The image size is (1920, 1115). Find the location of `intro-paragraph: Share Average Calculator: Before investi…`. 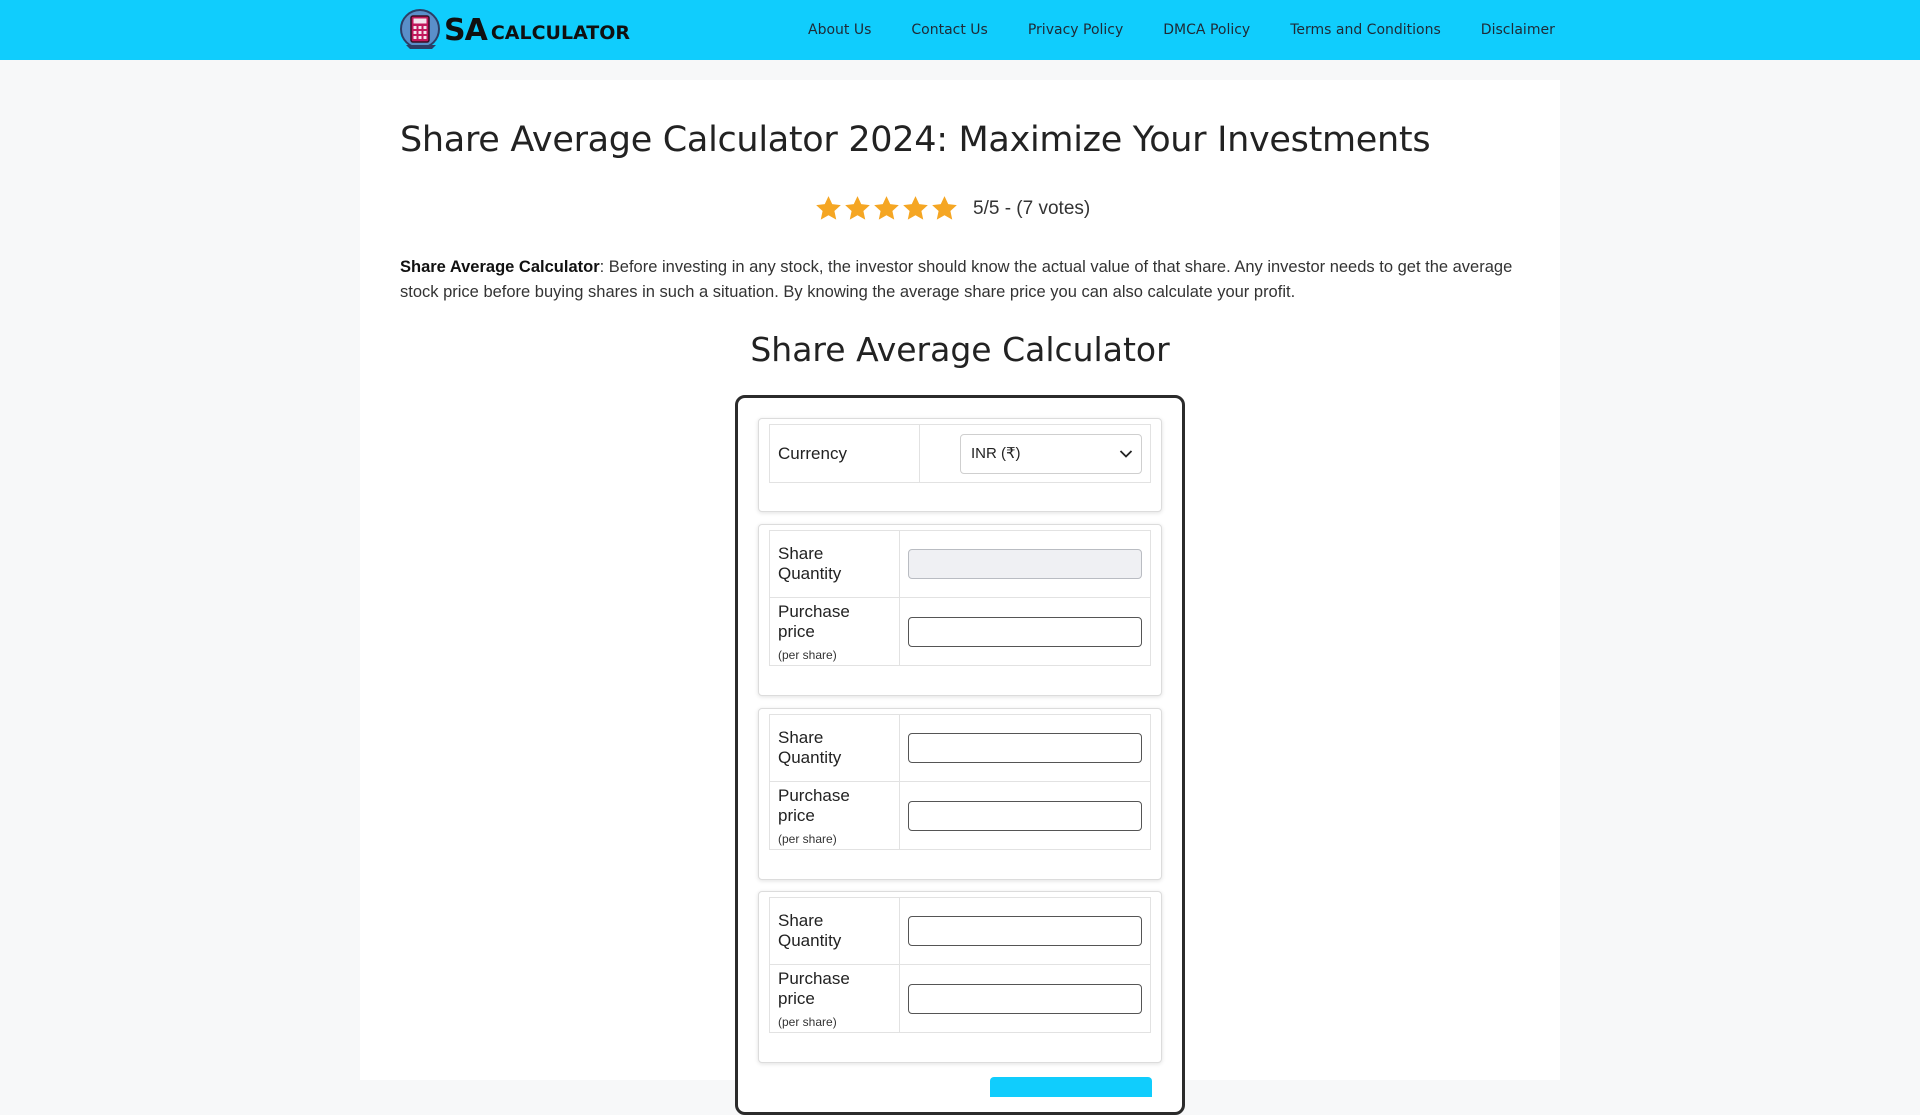

intro-paragraph: Share Average Calculator: Before investi… is located at coordinates (960, 280).